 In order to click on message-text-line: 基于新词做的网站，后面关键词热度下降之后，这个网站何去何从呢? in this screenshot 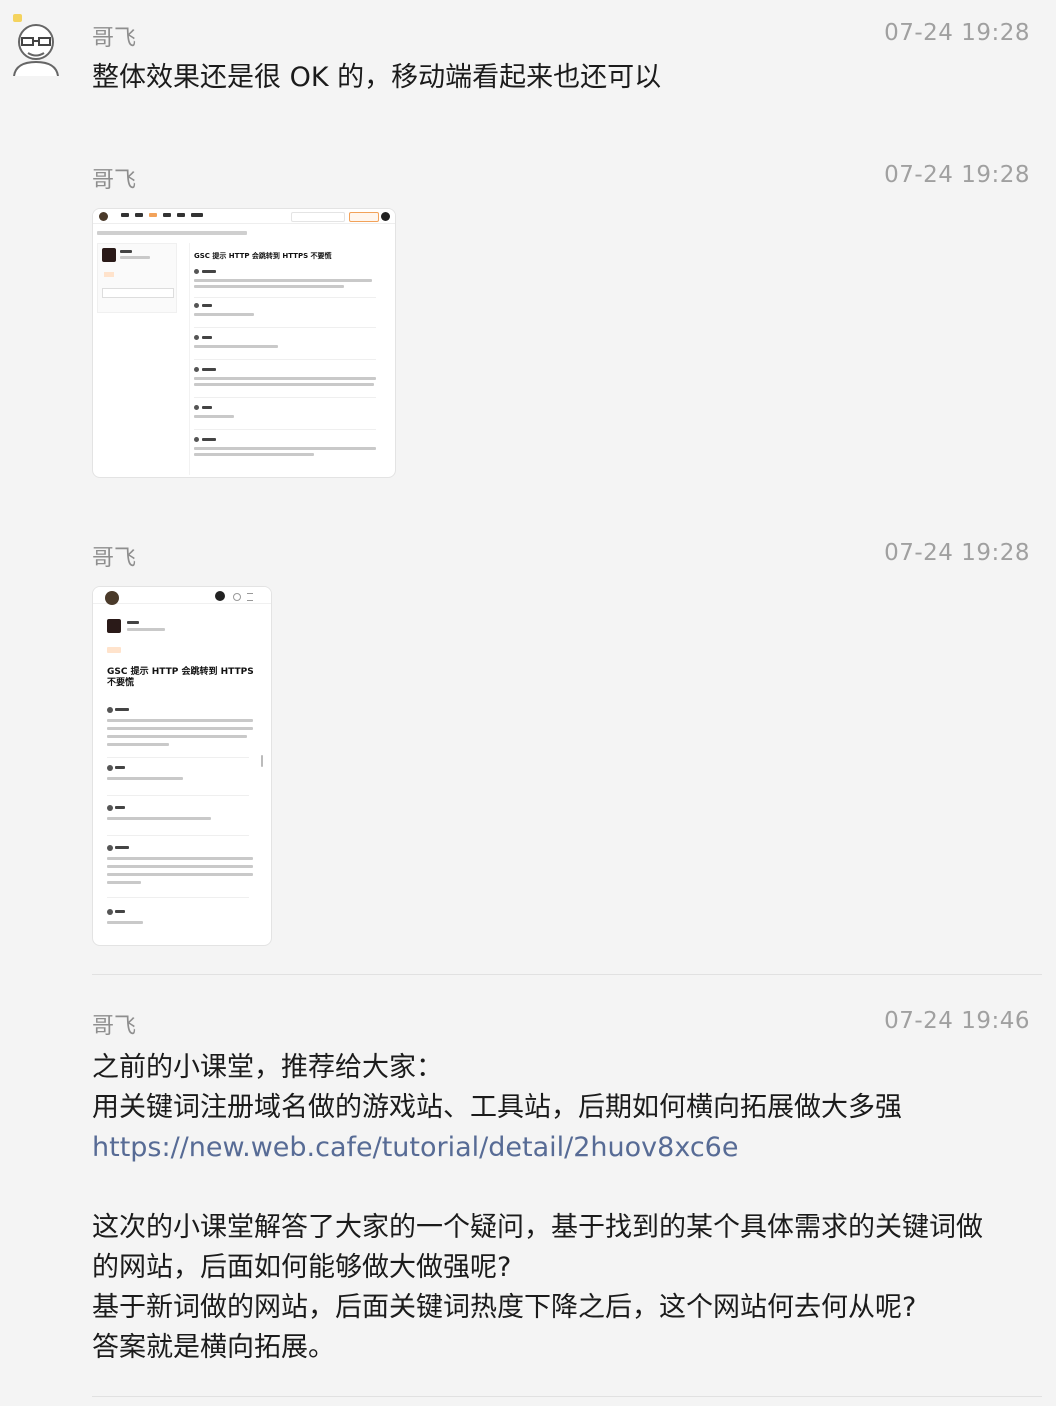, I will do `click(504, 1308)`.